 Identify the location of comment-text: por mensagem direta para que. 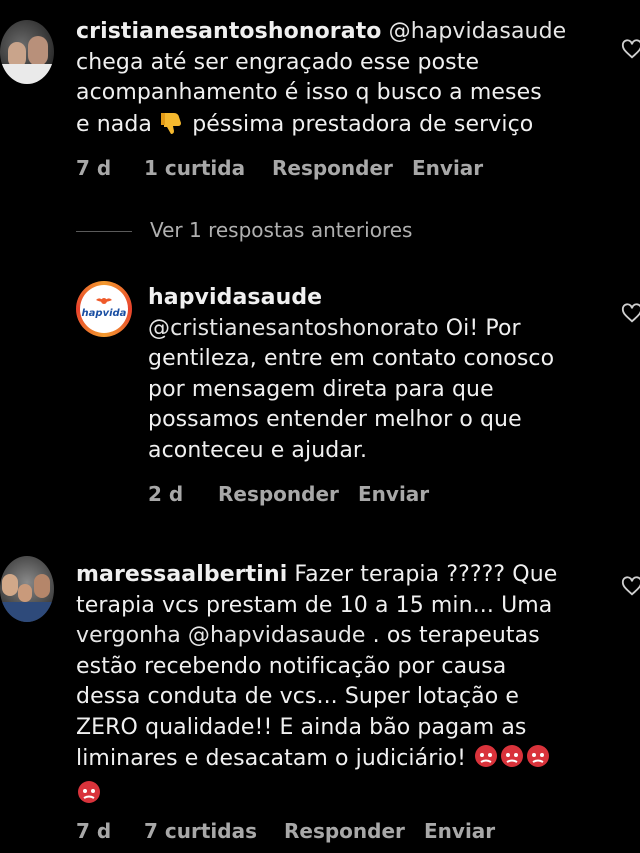
(321, 389).